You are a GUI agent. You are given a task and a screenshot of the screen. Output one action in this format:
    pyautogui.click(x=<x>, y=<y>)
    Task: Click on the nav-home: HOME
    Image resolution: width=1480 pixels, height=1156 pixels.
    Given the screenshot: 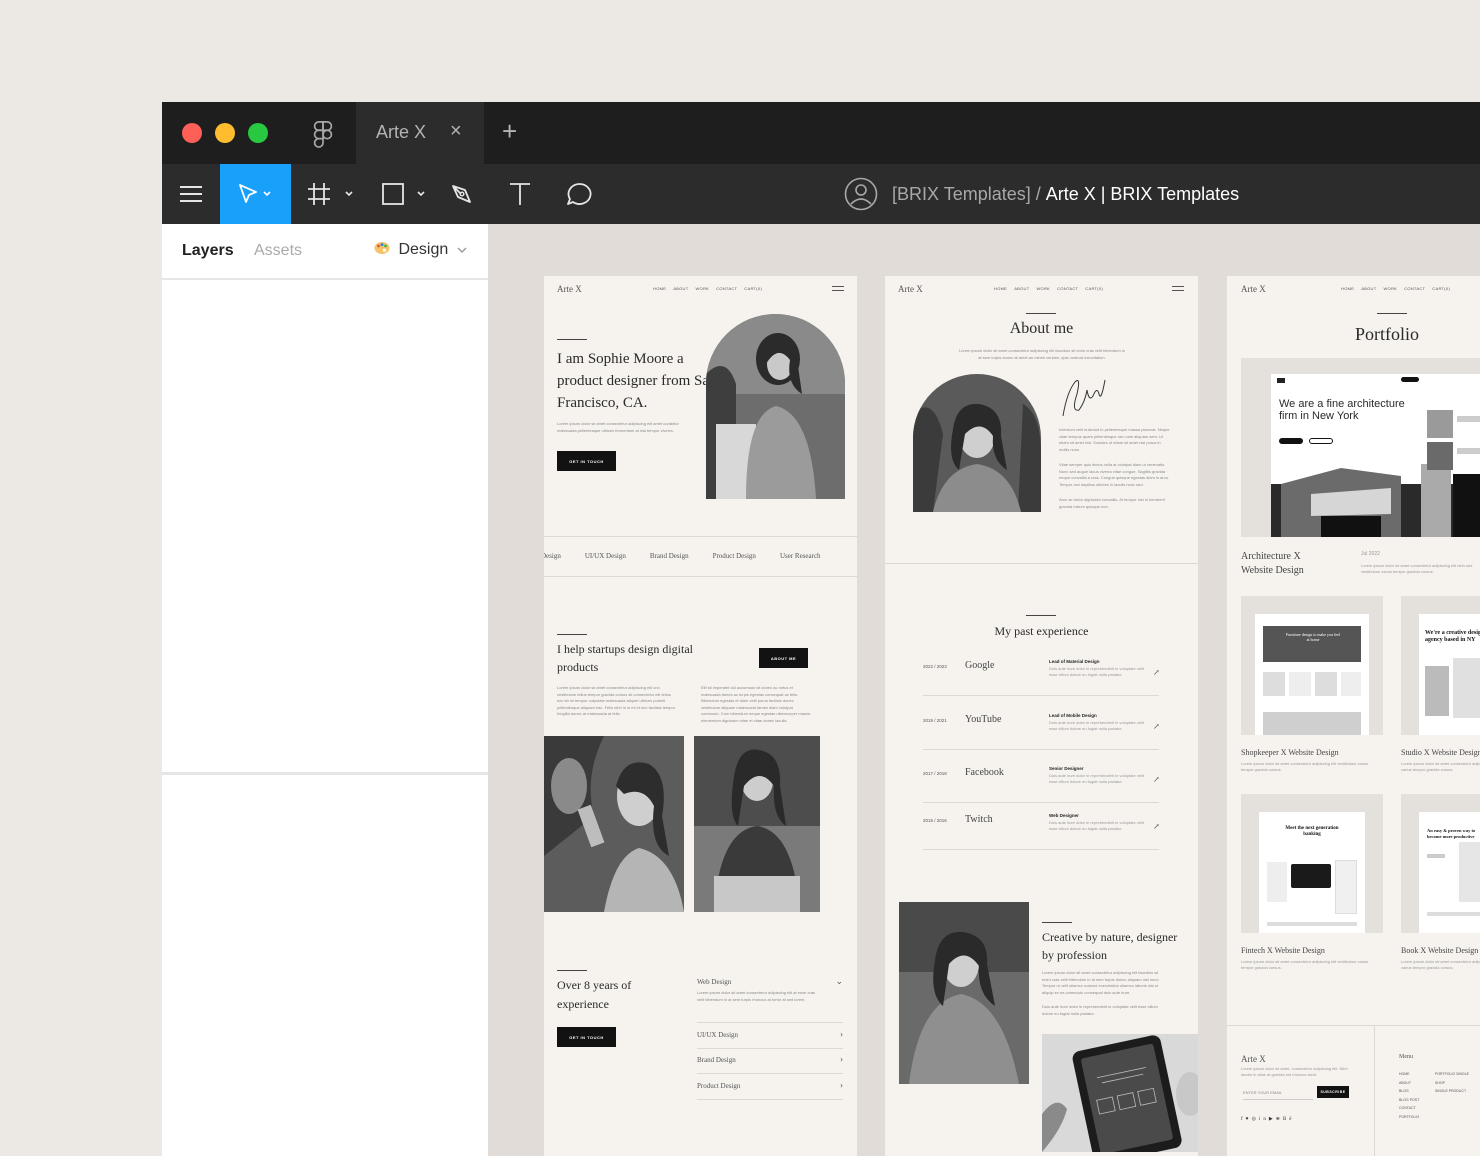 What is the action you would take?
    pyautogui.click(x=1348, y=288)
    